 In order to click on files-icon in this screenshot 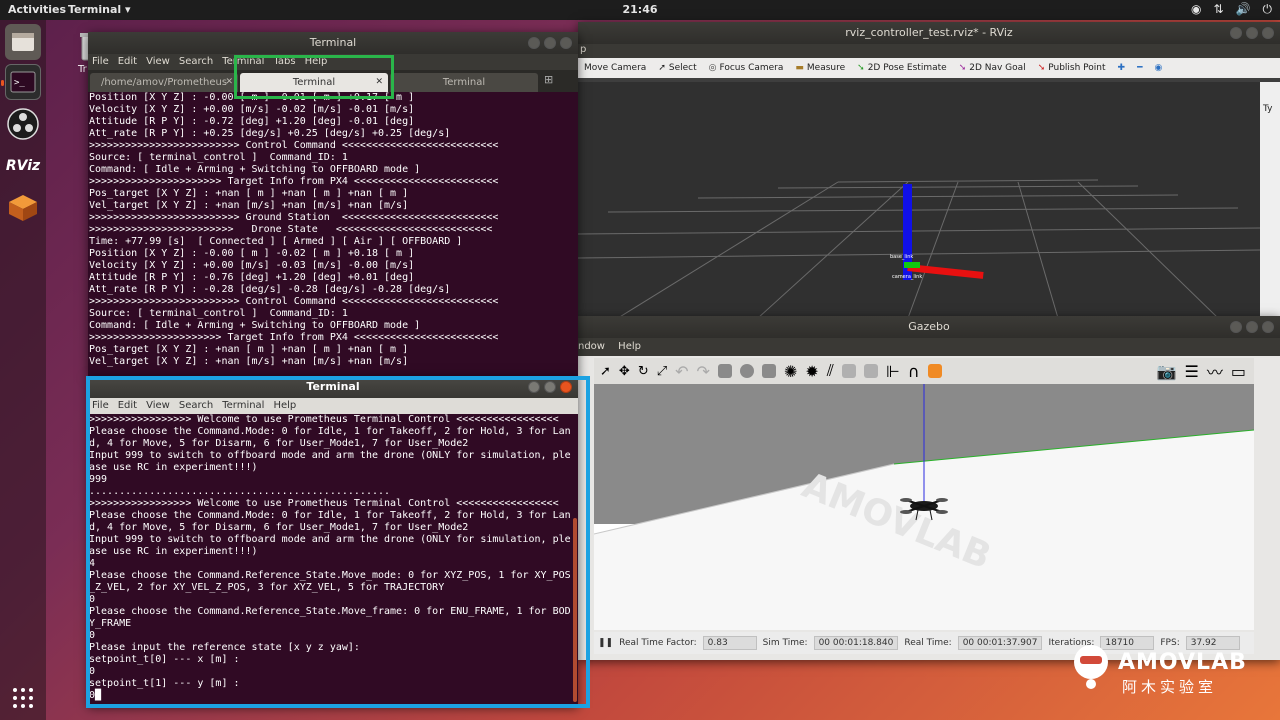, I will do `click(23, 42)`.